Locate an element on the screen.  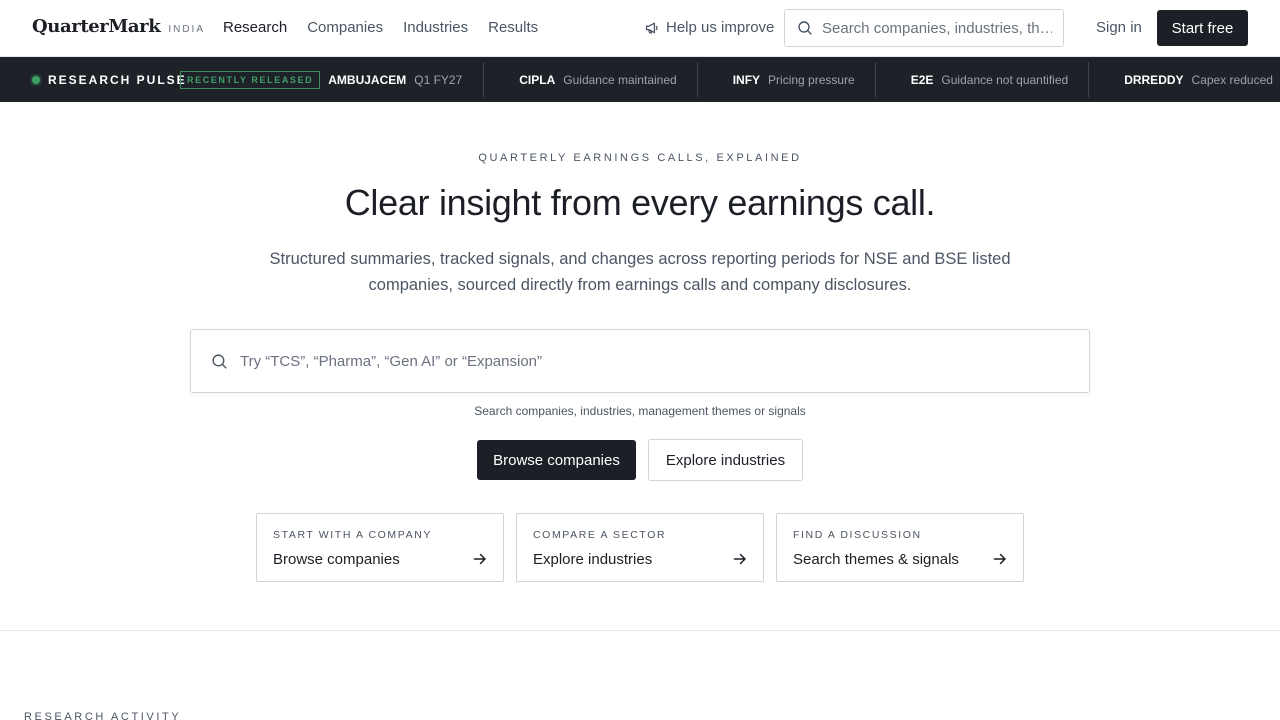
section-divider is located at coordinates (640, 630).